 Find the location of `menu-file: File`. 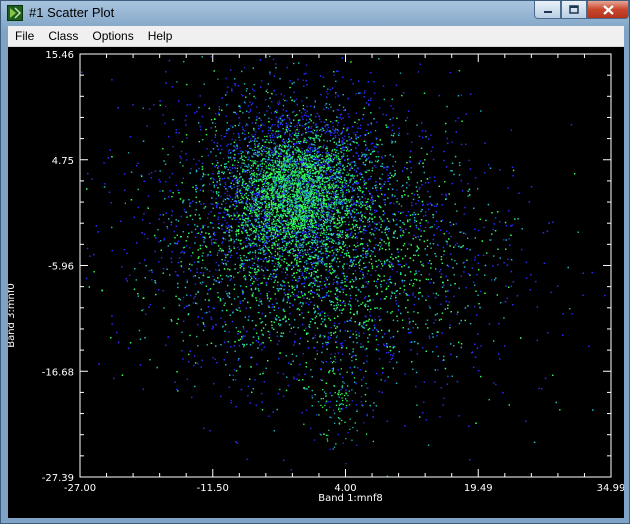

menu-file: File is located at coordinates (24, 36).